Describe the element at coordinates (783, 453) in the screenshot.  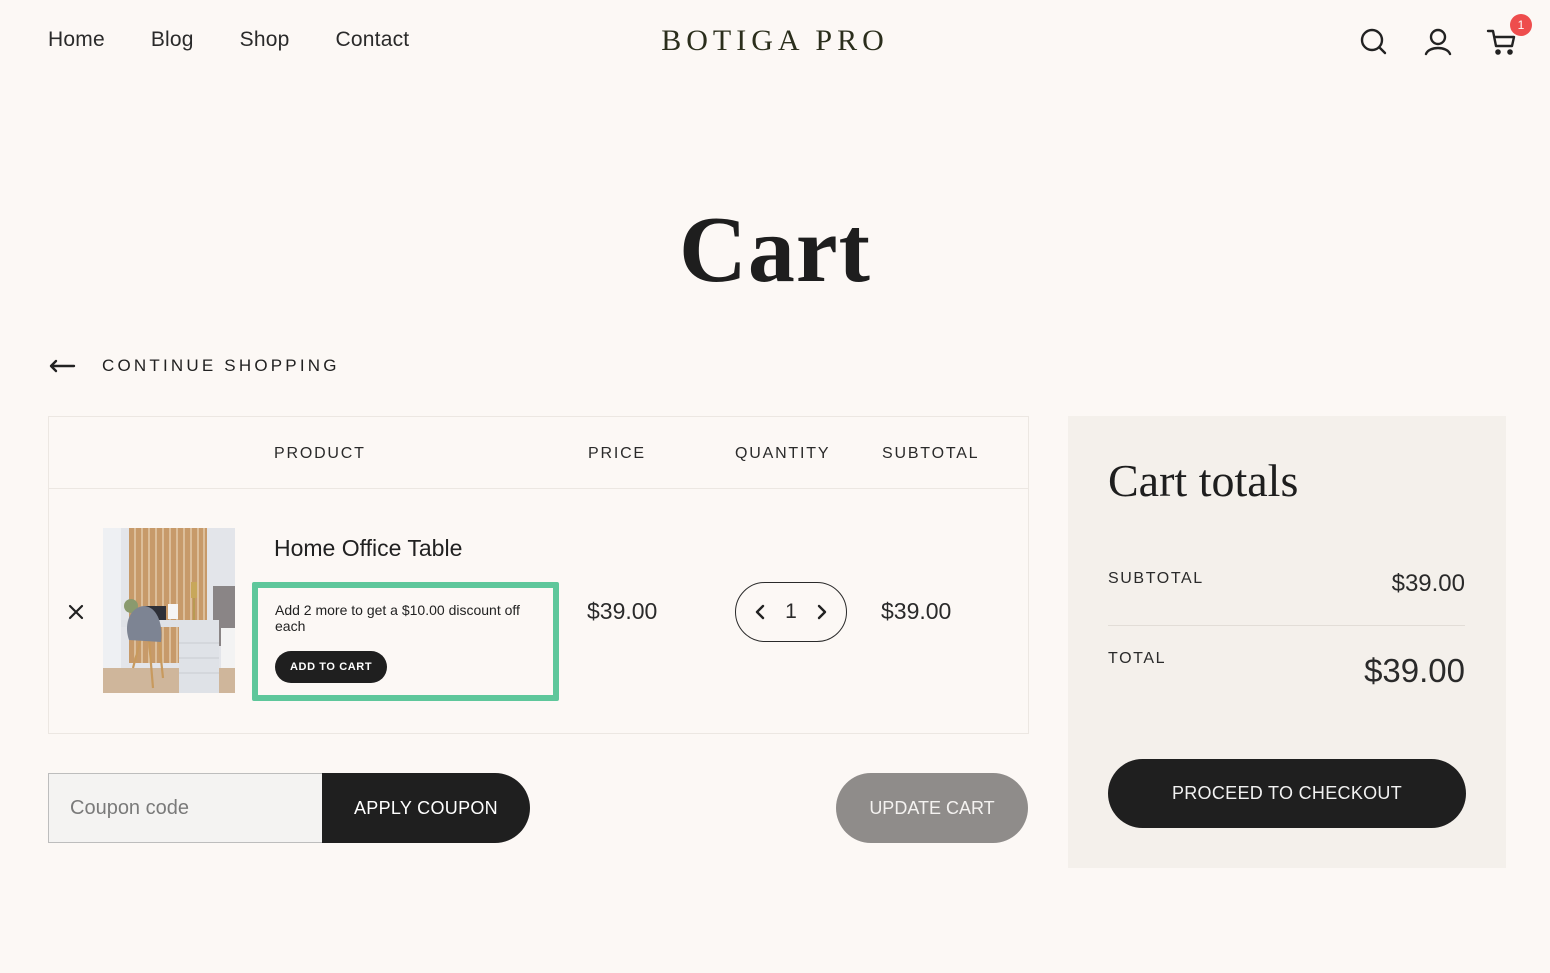
I see `header-quantity: QUANTITY` at that location.